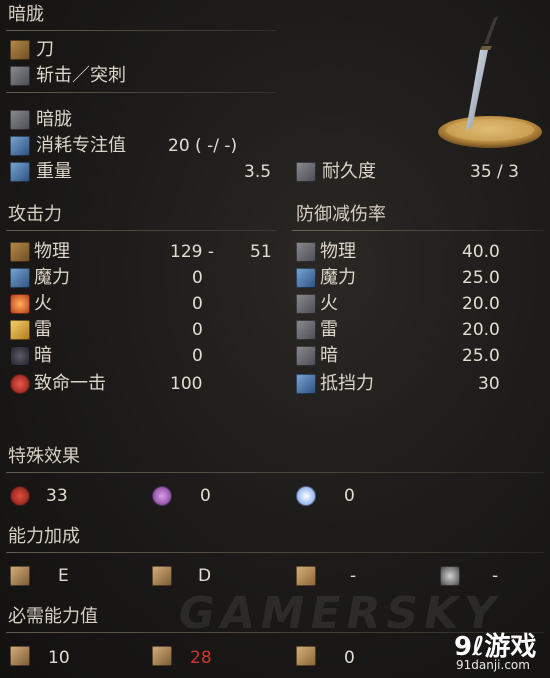 This screenshot has height=678, width=550. What do you see at coordinates (20, 356) in the screenshot?
I see `dark-attack-icon` at bounding box center [20, 356].